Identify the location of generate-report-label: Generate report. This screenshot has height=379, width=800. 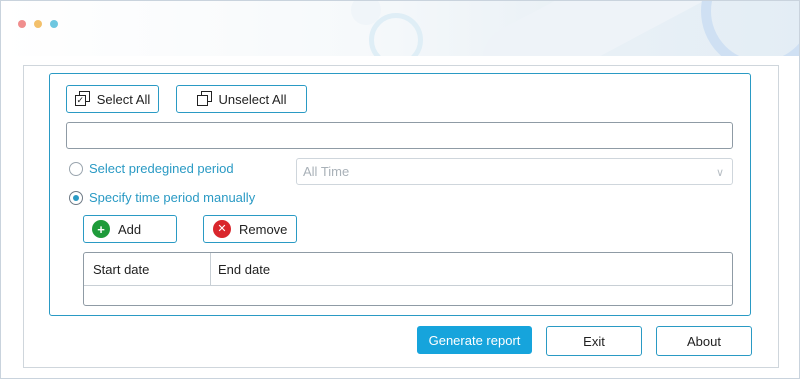
(474, 340).